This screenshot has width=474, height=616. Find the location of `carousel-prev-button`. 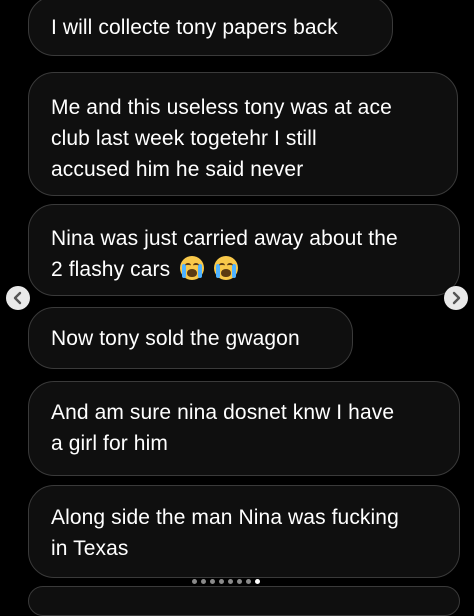

carousel-prev-button is located at coordinates (18, 298).